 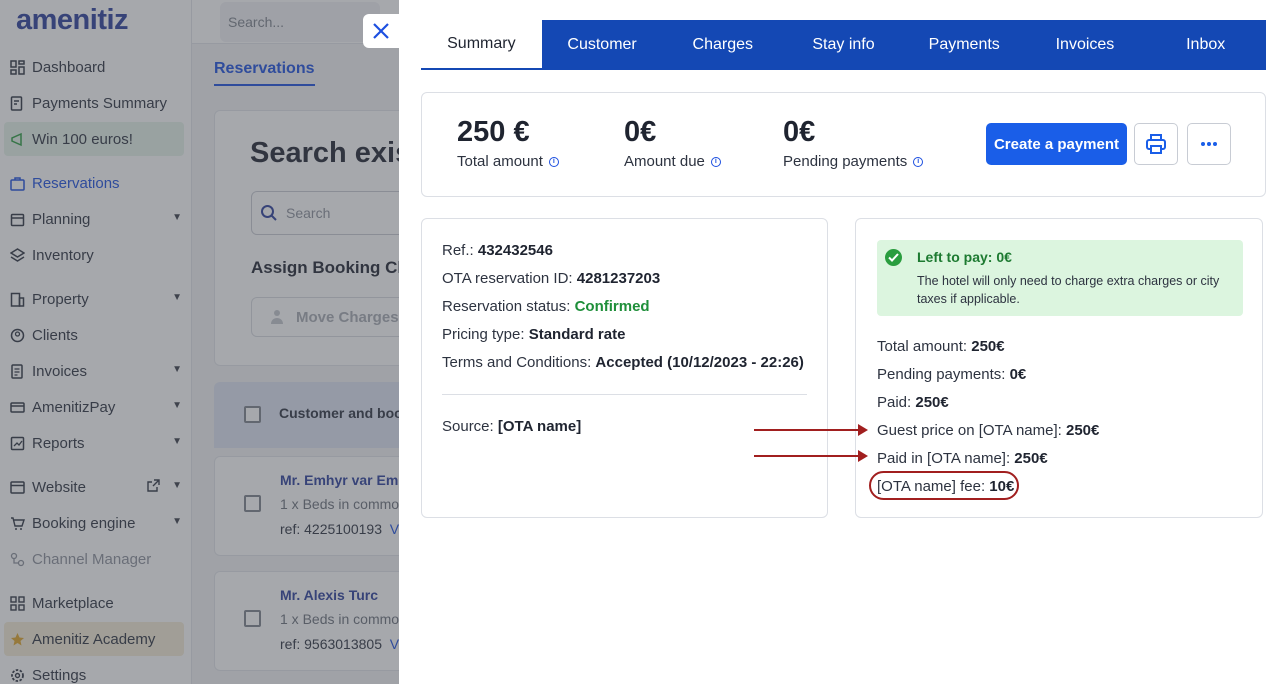 I want to click on pending-payments: 0€ Pending payments i, so click(x=853, y=142).